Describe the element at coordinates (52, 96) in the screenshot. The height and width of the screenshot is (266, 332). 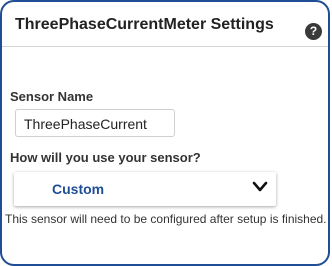
I see `sensor-name-label: Sensor Name` at that location.